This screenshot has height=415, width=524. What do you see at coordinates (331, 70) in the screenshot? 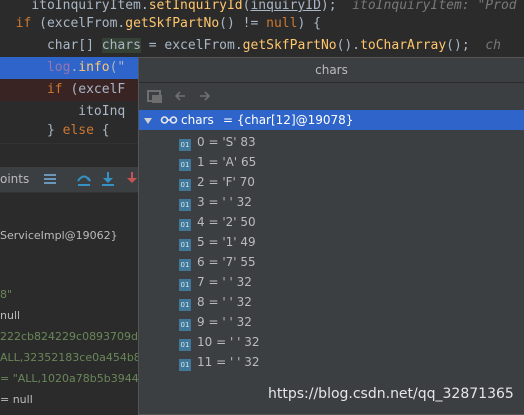
I see `popup-title-bar: chars` at bounding box center [331, 70].